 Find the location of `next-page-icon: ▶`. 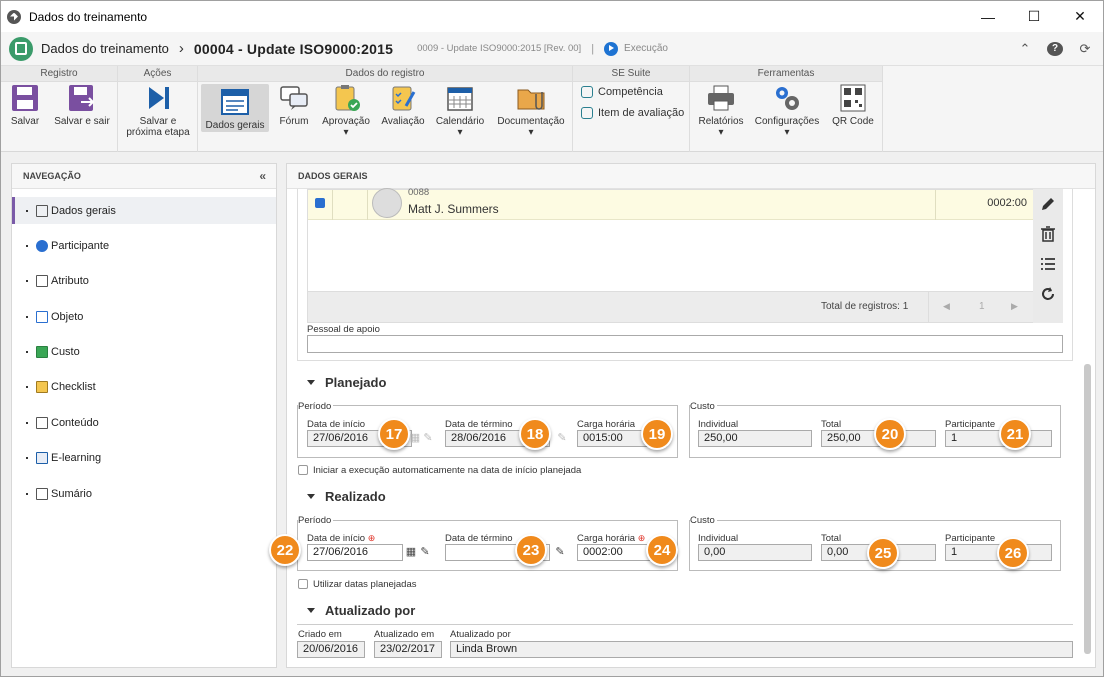

next-page-icon: ▶ is located at coordinates (1014, 306).